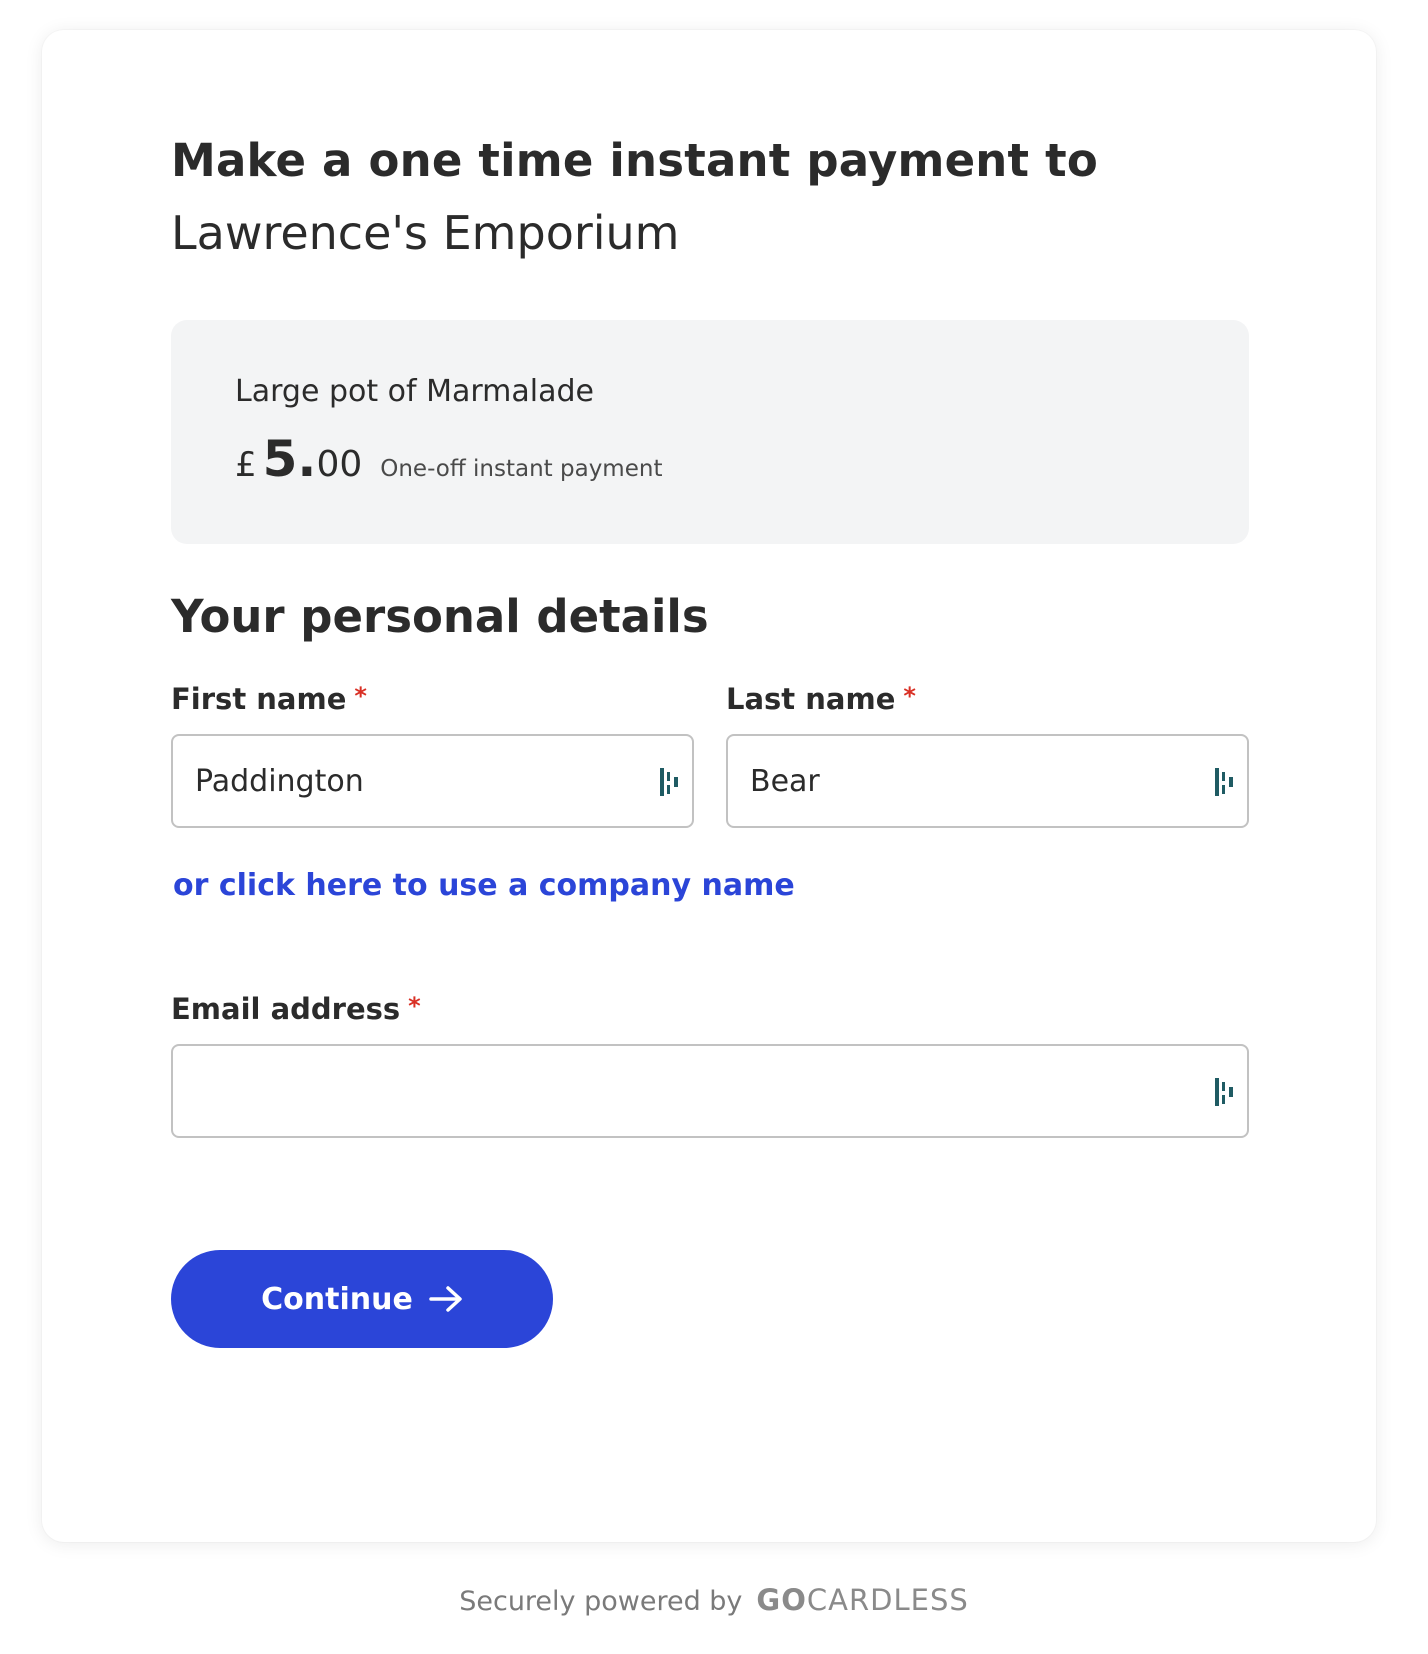 The image size is (1428, 1654). What do you see at coordinates (781, 1600) in the screenshot?
I see `brand-go: GO` at bounding box center [781, 1600].